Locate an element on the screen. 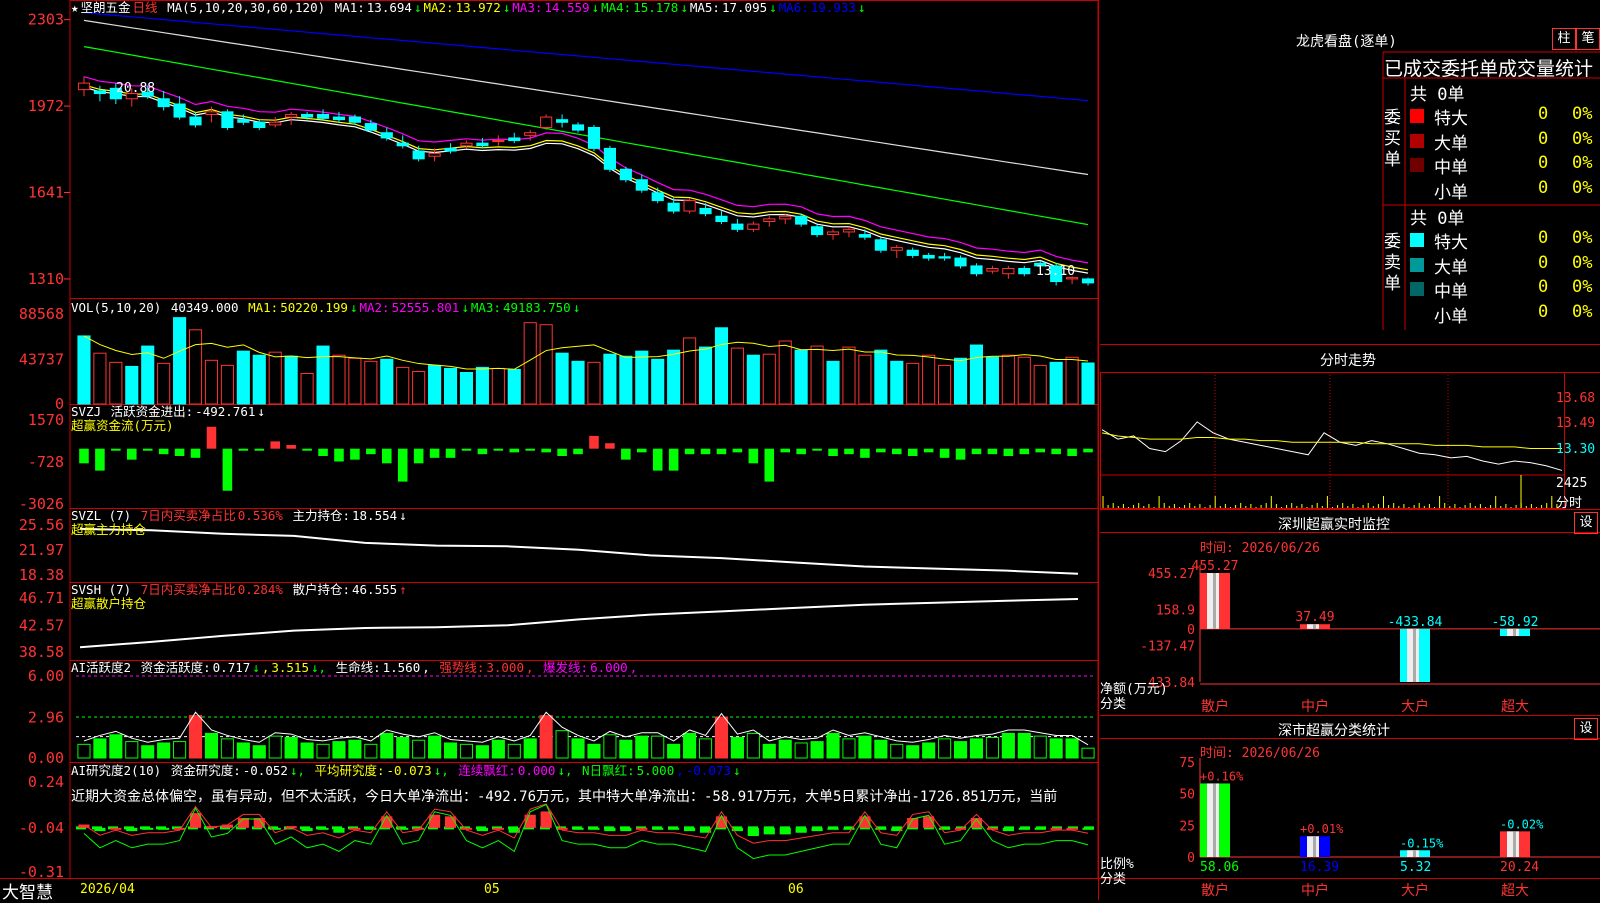 This screenshot has width=1600, height=903. column-mode-button: 柱 is located at coordinates (1564, 39).